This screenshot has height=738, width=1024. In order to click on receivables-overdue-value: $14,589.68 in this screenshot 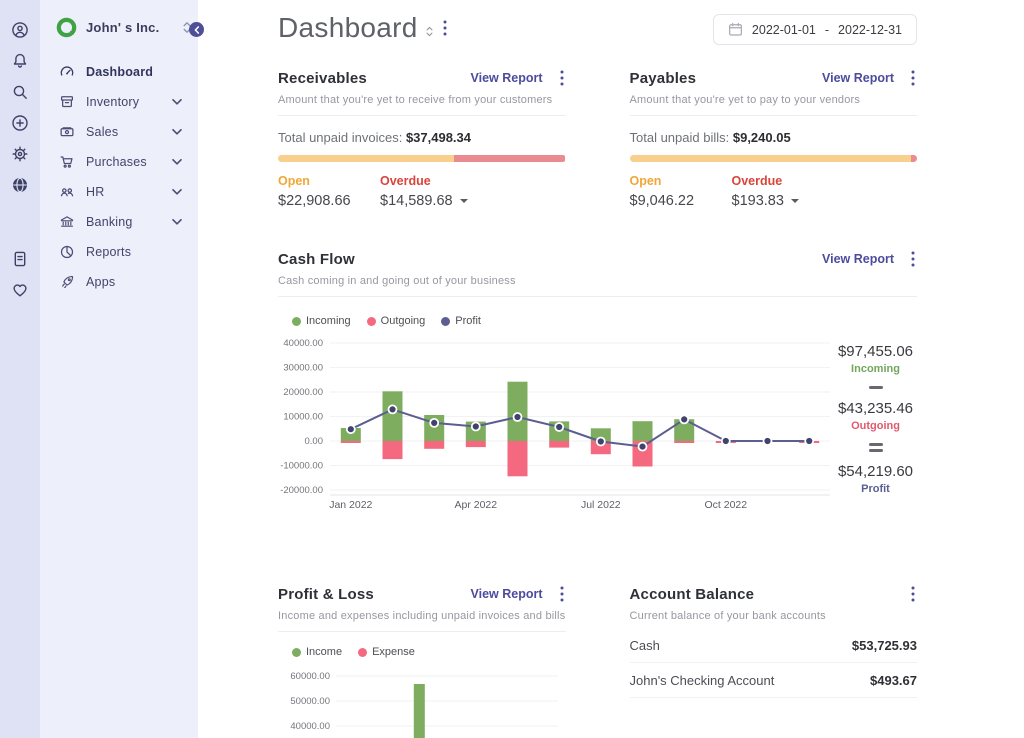, I will do `click(416, 201)`.